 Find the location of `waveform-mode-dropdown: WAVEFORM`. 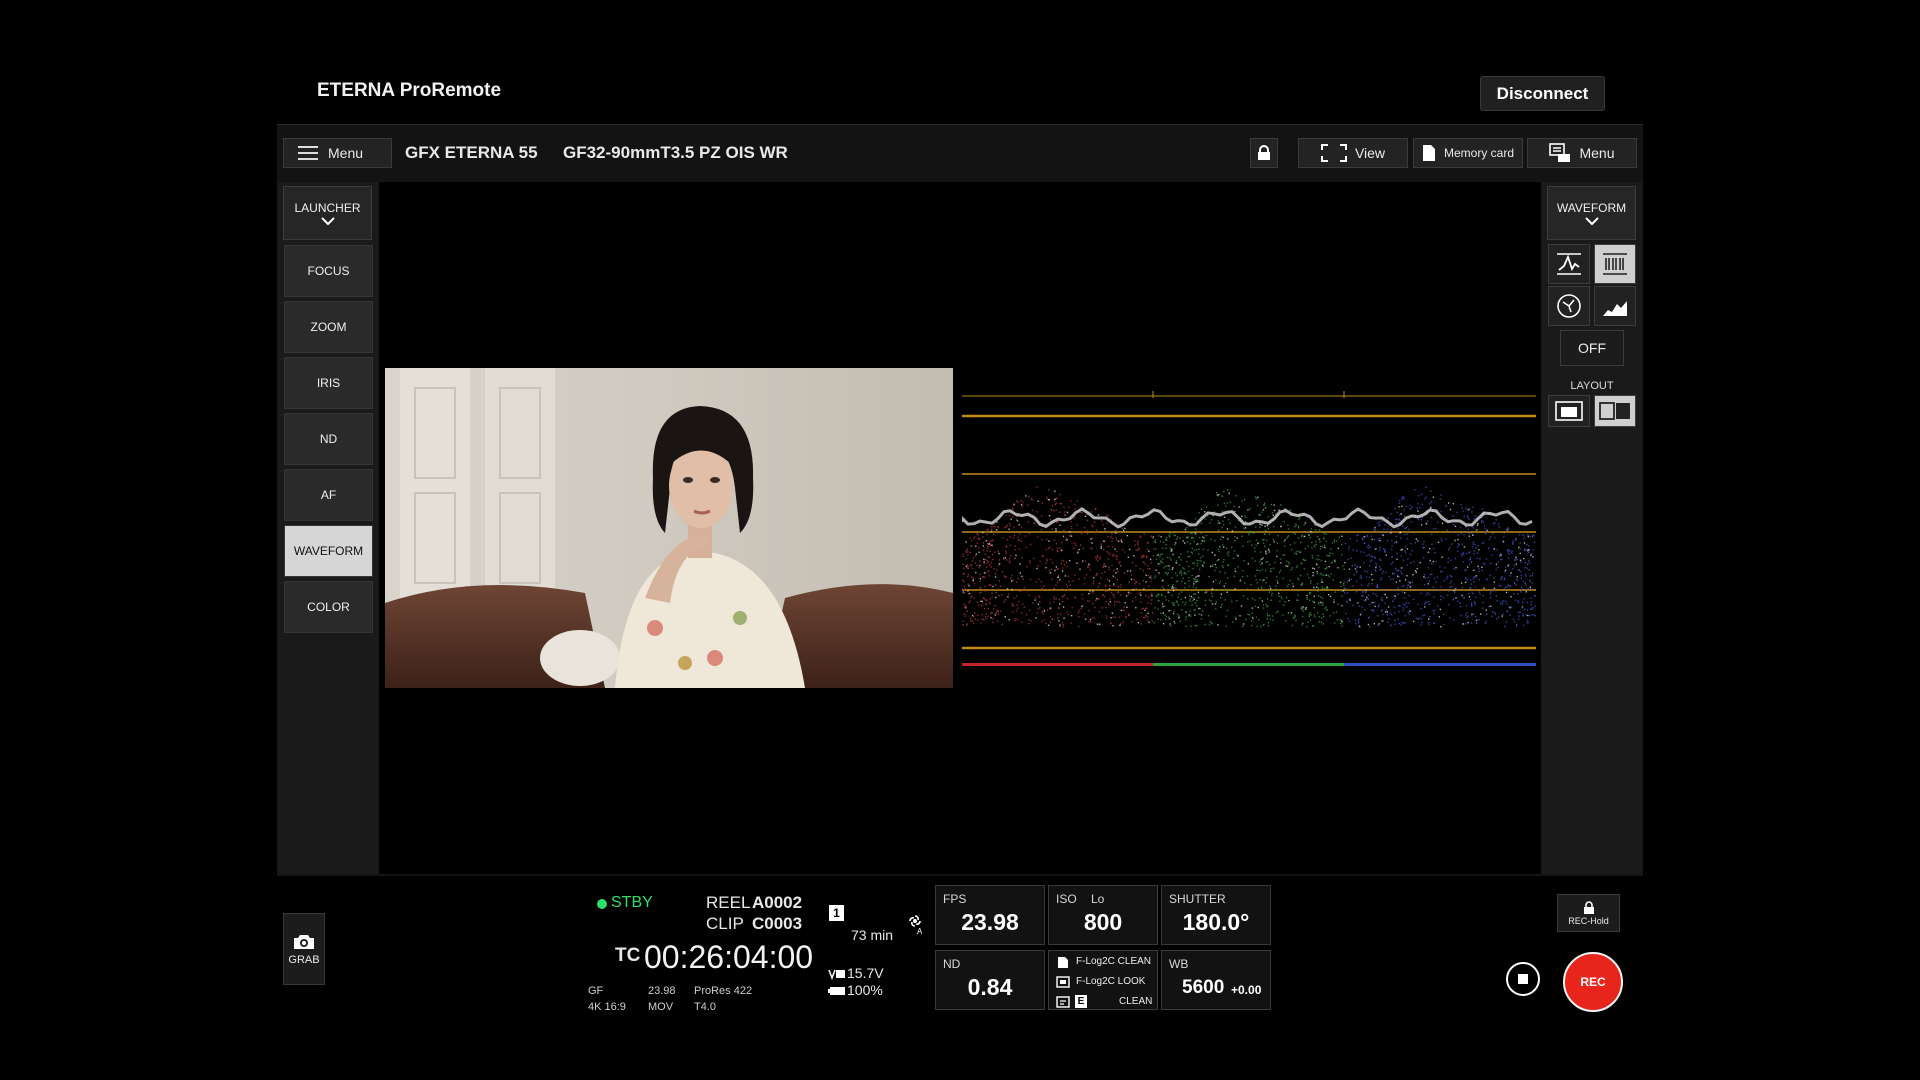

waveform-mode-dropdown: WAVEFORM is located at coordinates (1591, 213).